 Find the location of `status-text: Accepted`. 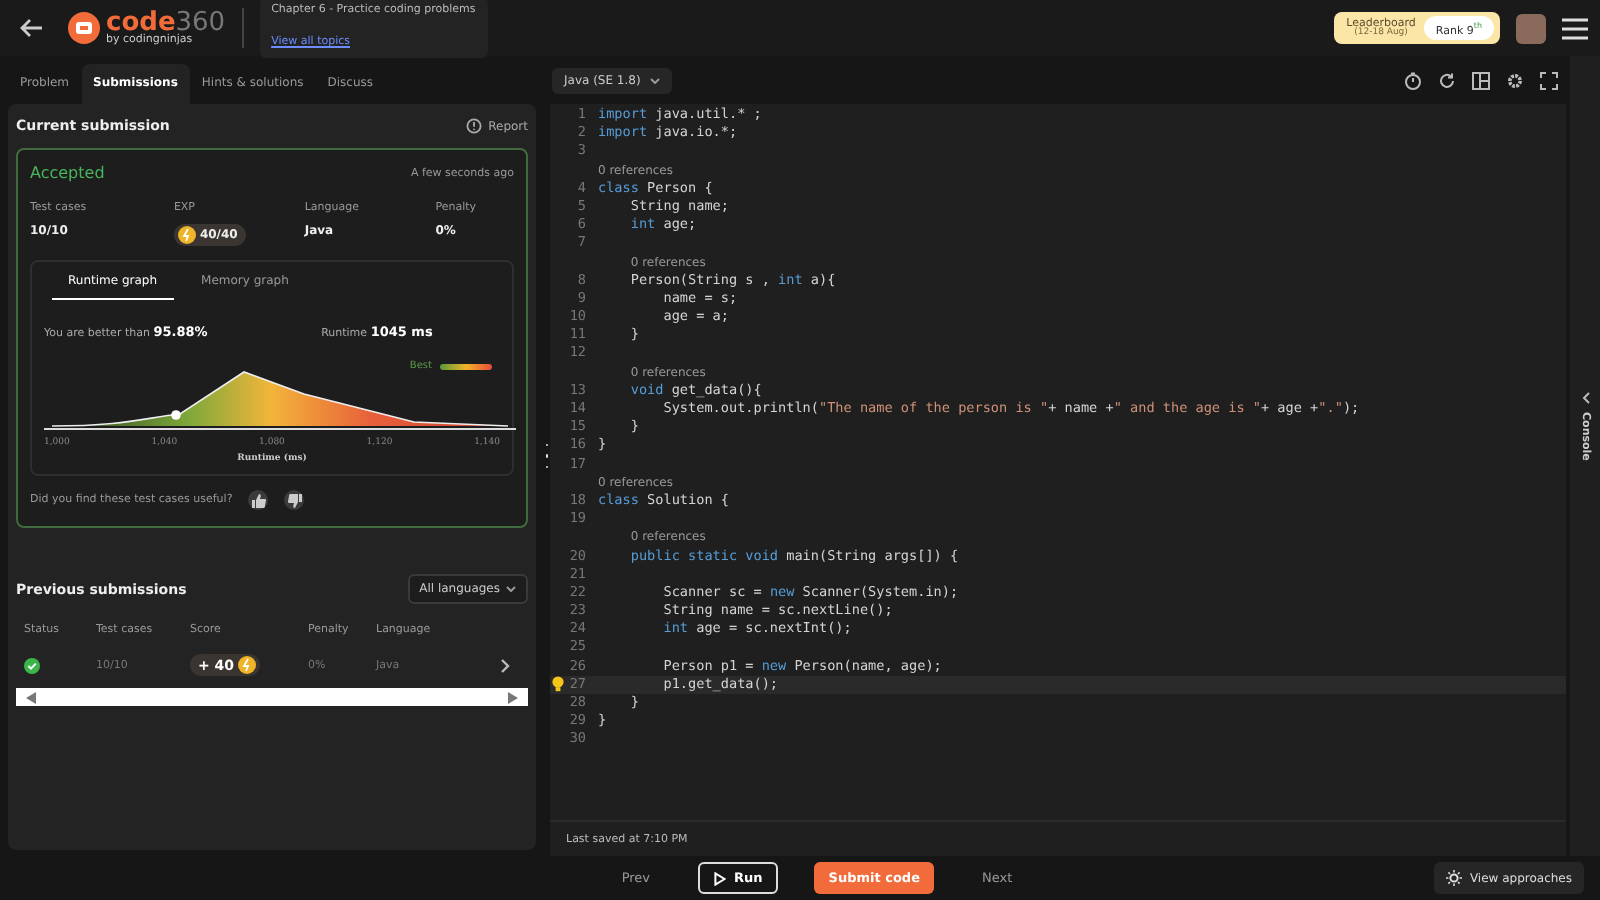

status-text: Accepted is located at coordinates (67, 173).